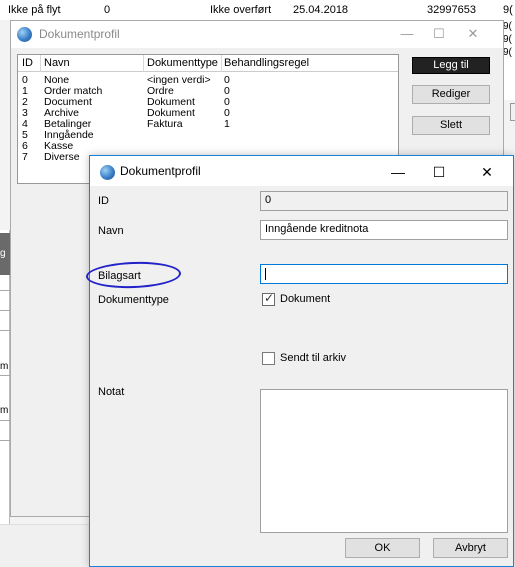 The height and width of the screenshot is (567, 515). What do you see at coordinates (268, 358) in the screenshot?
I see `sendt-til-arkiv-checkbox` at bounding box center [268, 358].